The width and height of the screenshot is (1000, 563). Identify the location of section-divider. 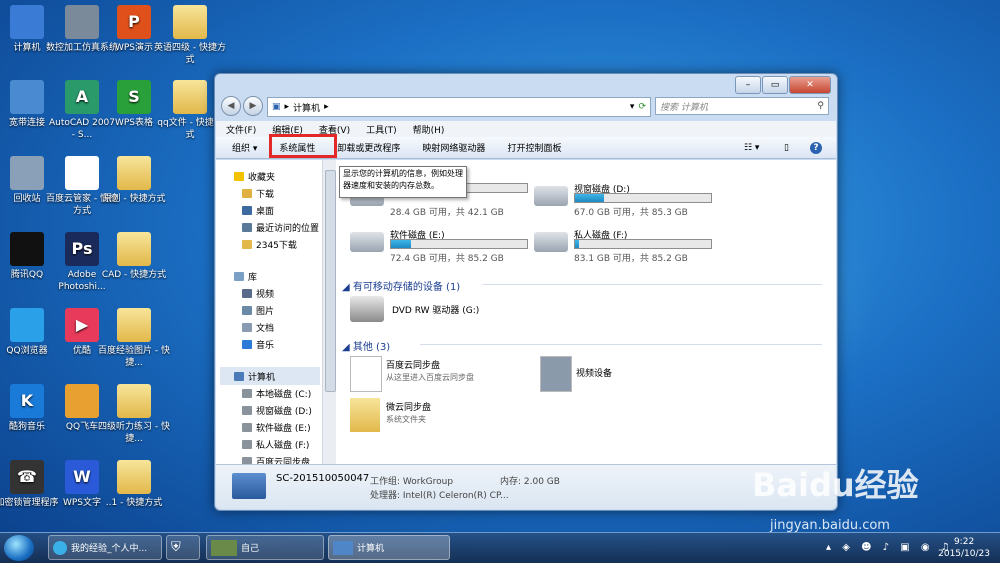
(621, 344).